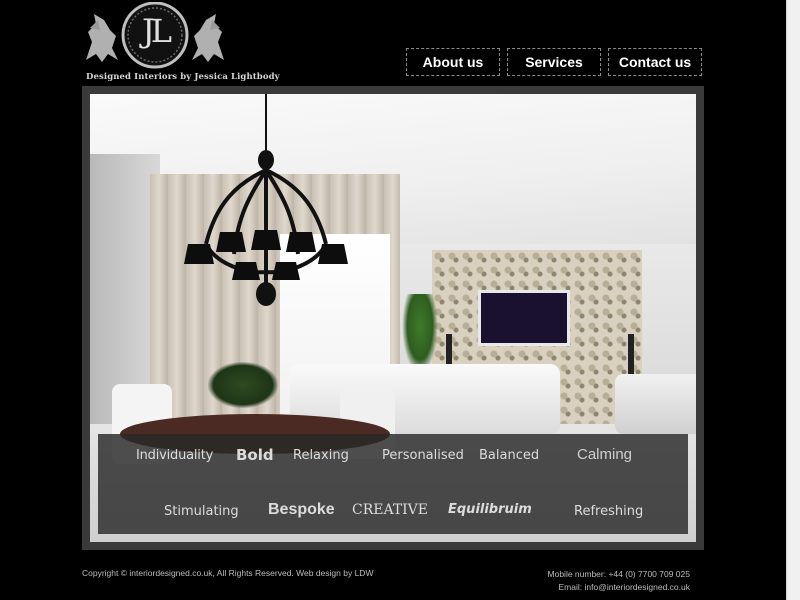  Describe the element at coordinates (301, 509) in the screenshot. I see `word-bespoke: Bespoke` at that location.